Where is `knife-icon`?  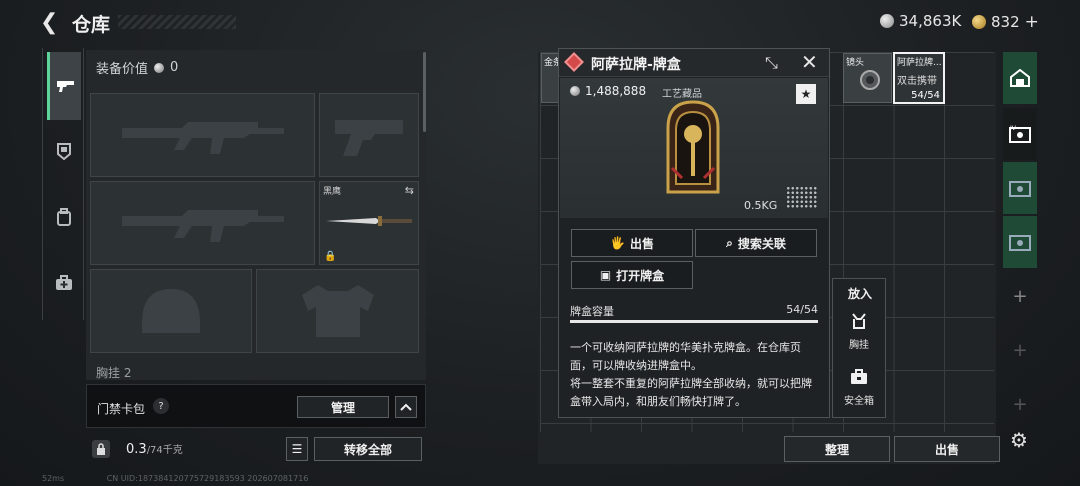 knife-icon is located at coordinates (369, 221).